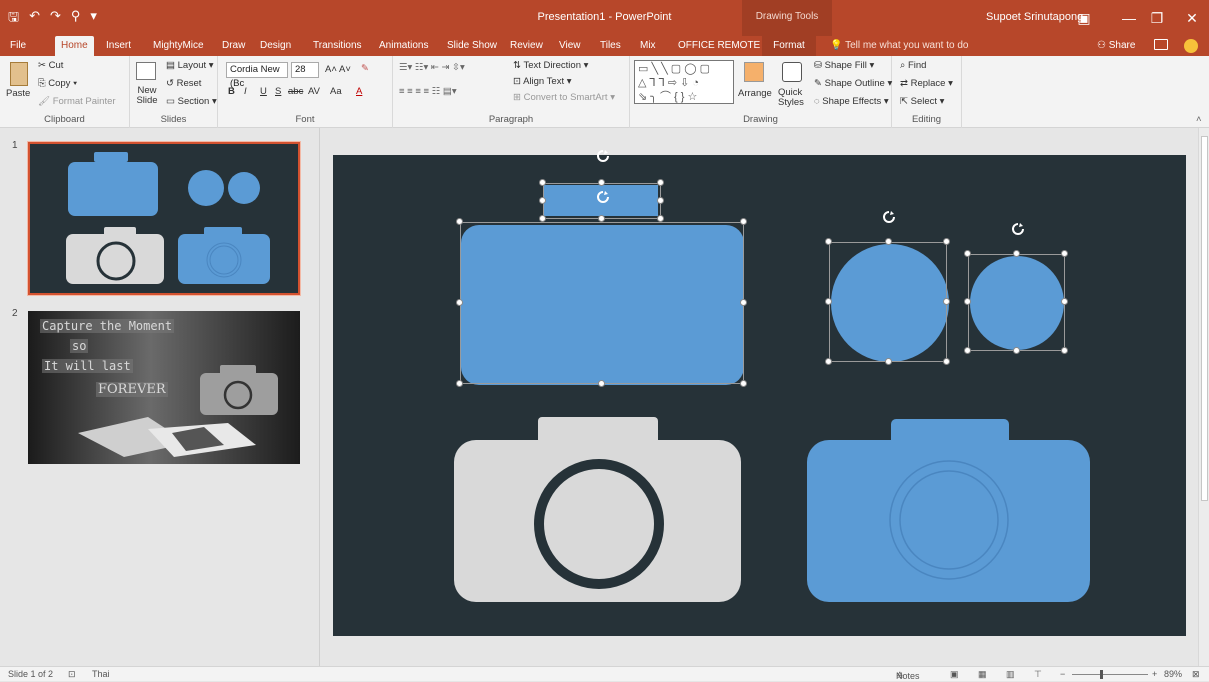 Image resolution: width=1209 pixels, height=682 pixels. I want to click on share-button: ⚇ Share, so click(1116, 46).